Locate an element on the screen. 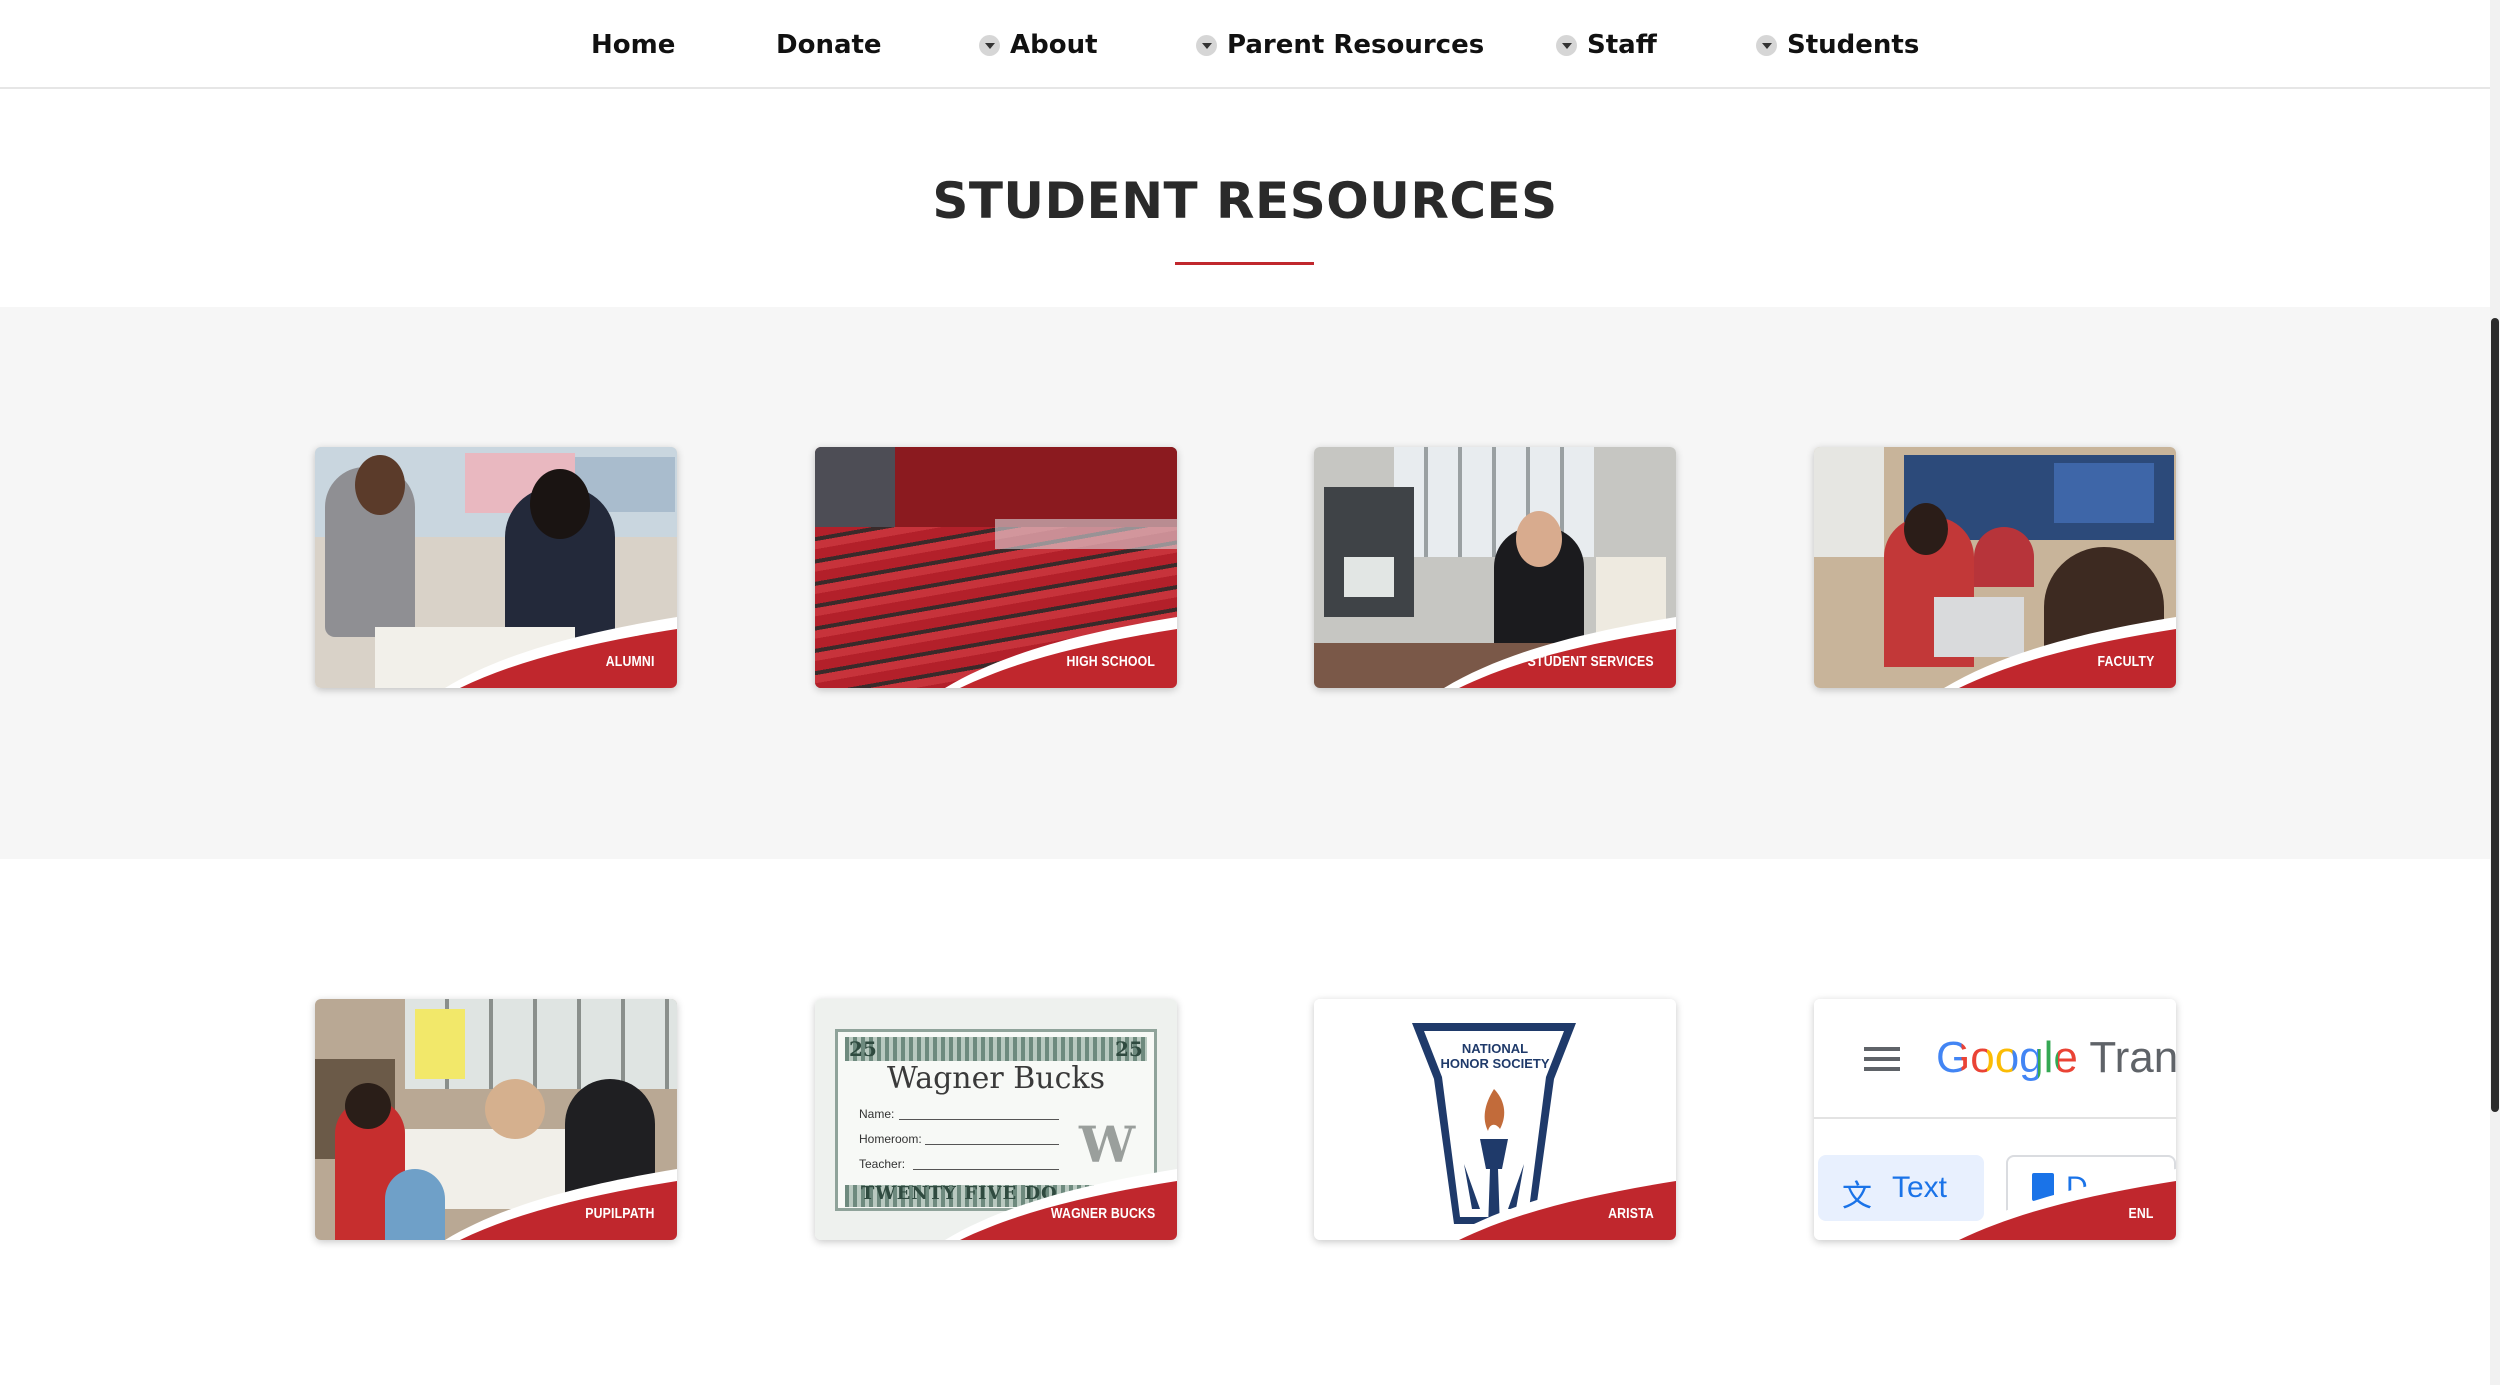 The height and width of the screenshot is (1385, 2500). card-student-services: STUDENT SERVICES is located at coordinates (1495, 567).